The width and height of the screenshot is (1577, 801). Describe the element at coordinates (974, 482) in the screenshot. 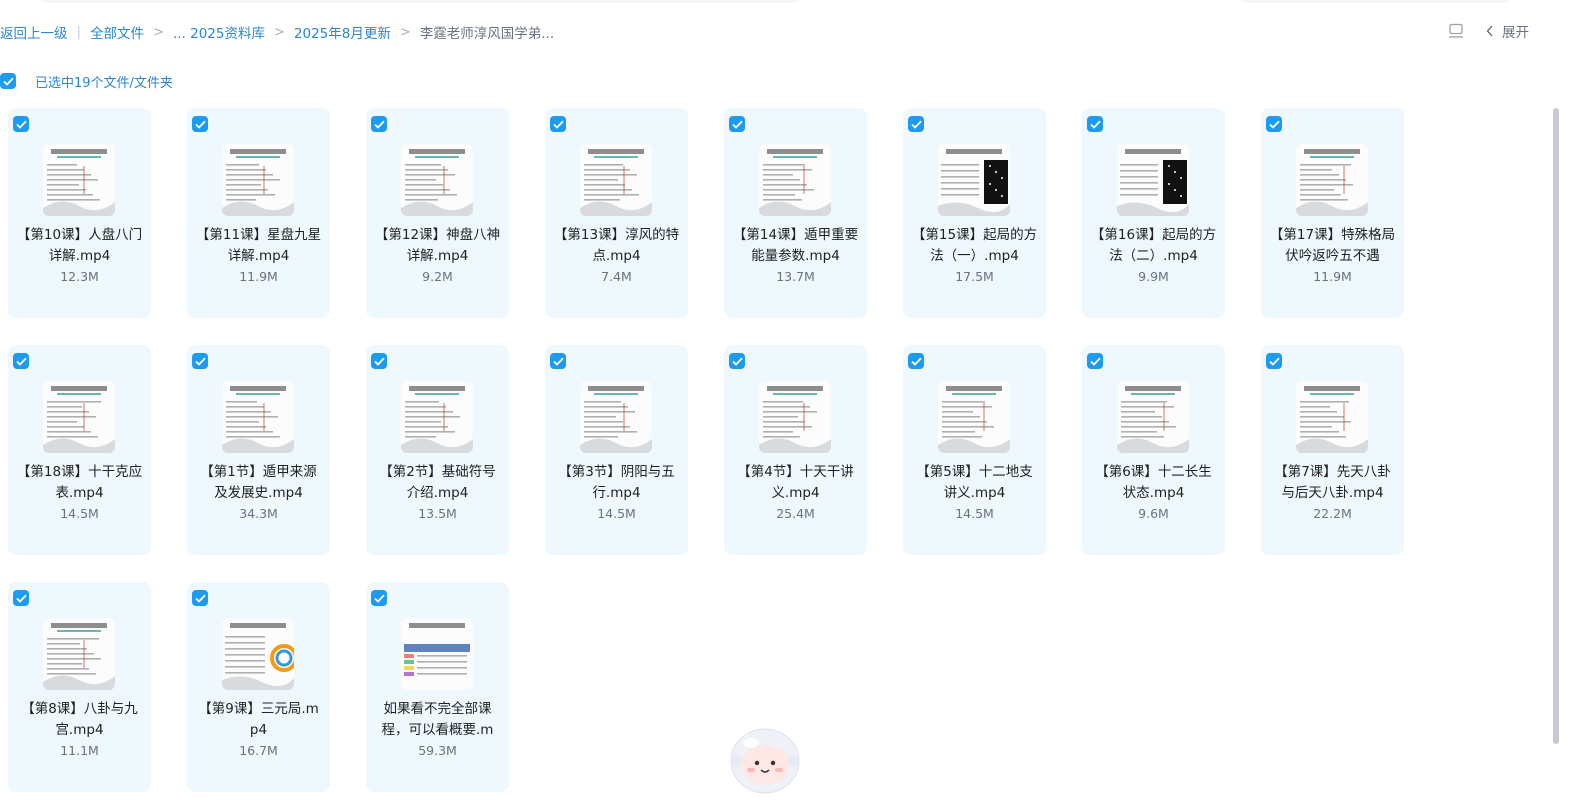

I see `file-name: 【第5课】十二地支讲义.mp4` at that location.